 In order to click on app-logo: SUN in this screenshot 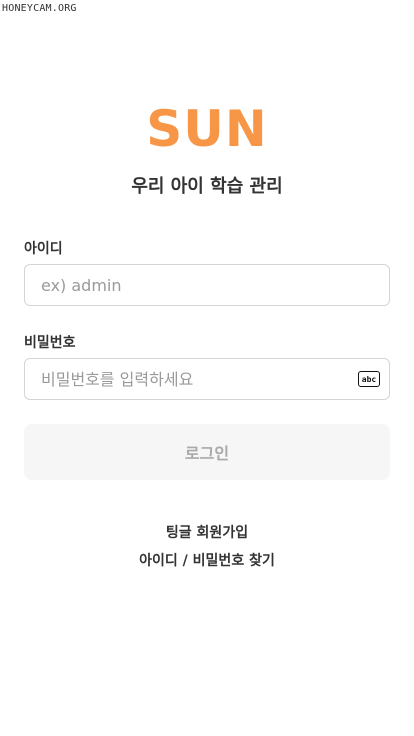, I will do `click(207, 129)`.